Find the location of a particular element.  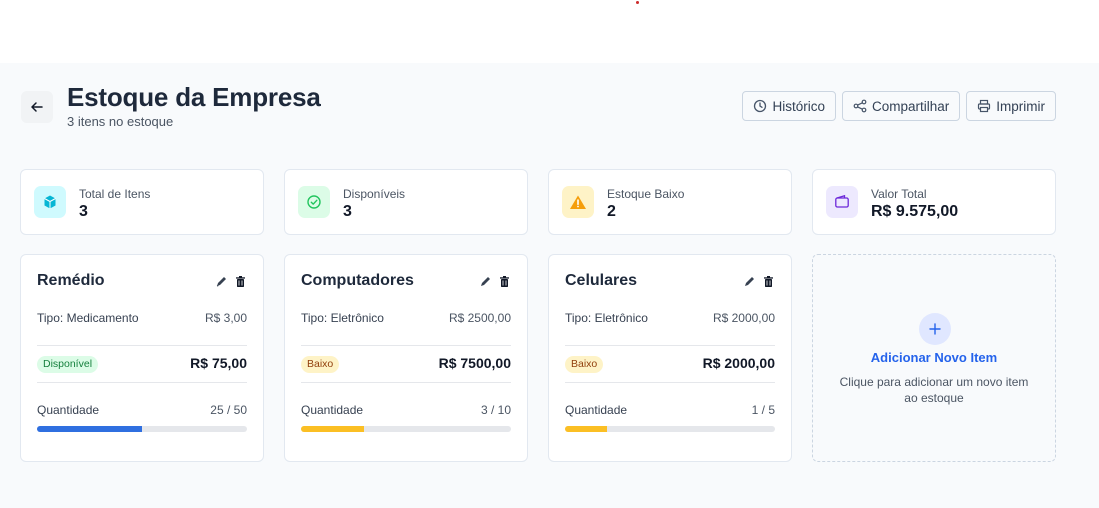

stat-label: Estoque Baixo is located at coordinates (646, 194).